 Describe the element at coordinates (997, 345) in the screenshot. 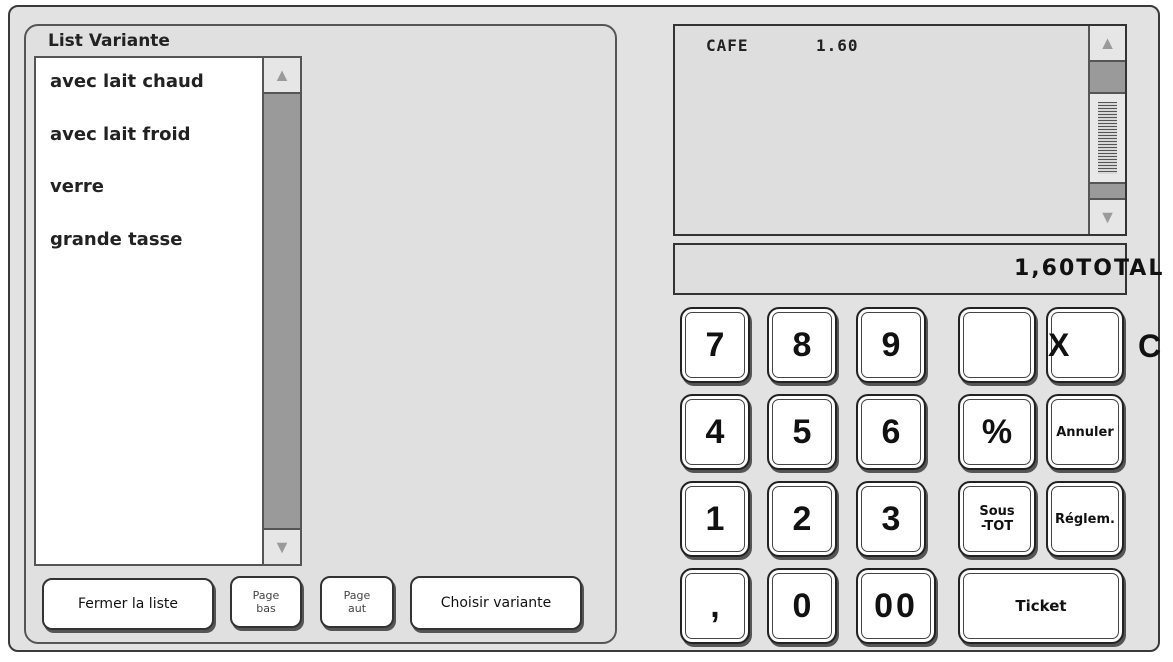

I see `key-blank` at that location.